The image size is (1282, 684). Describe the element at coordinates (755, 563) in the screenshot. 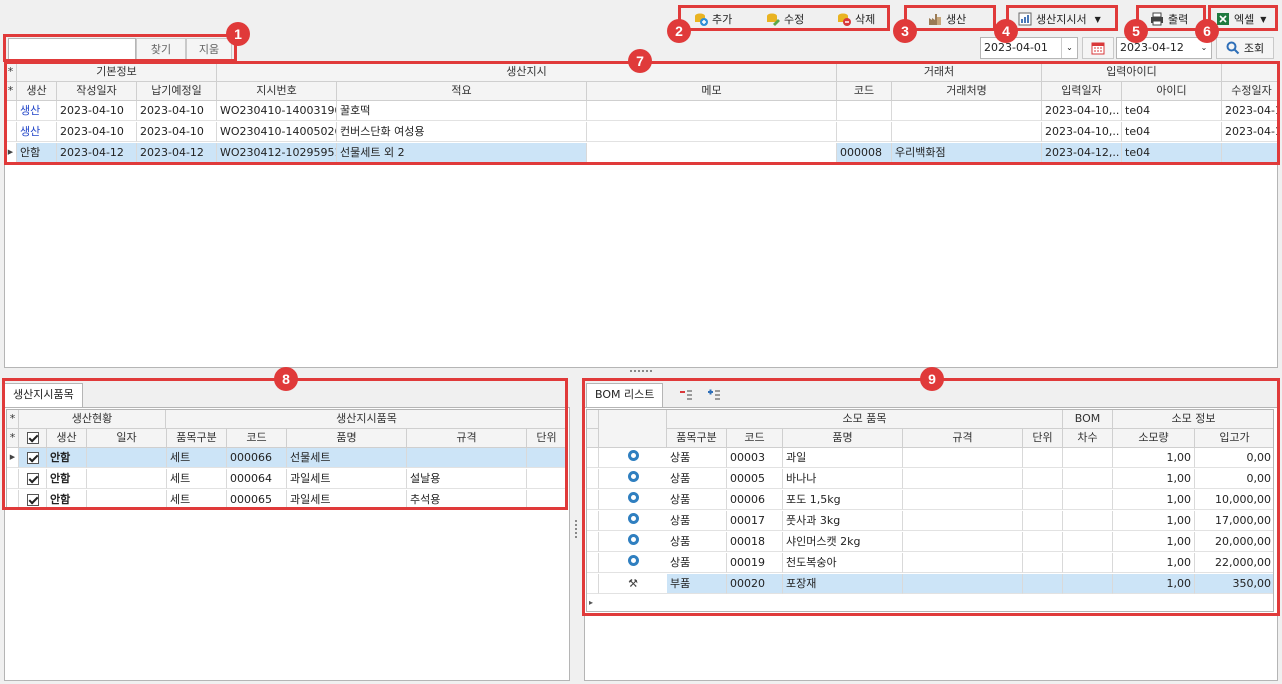

I see `table-cell: 00019` at that location.